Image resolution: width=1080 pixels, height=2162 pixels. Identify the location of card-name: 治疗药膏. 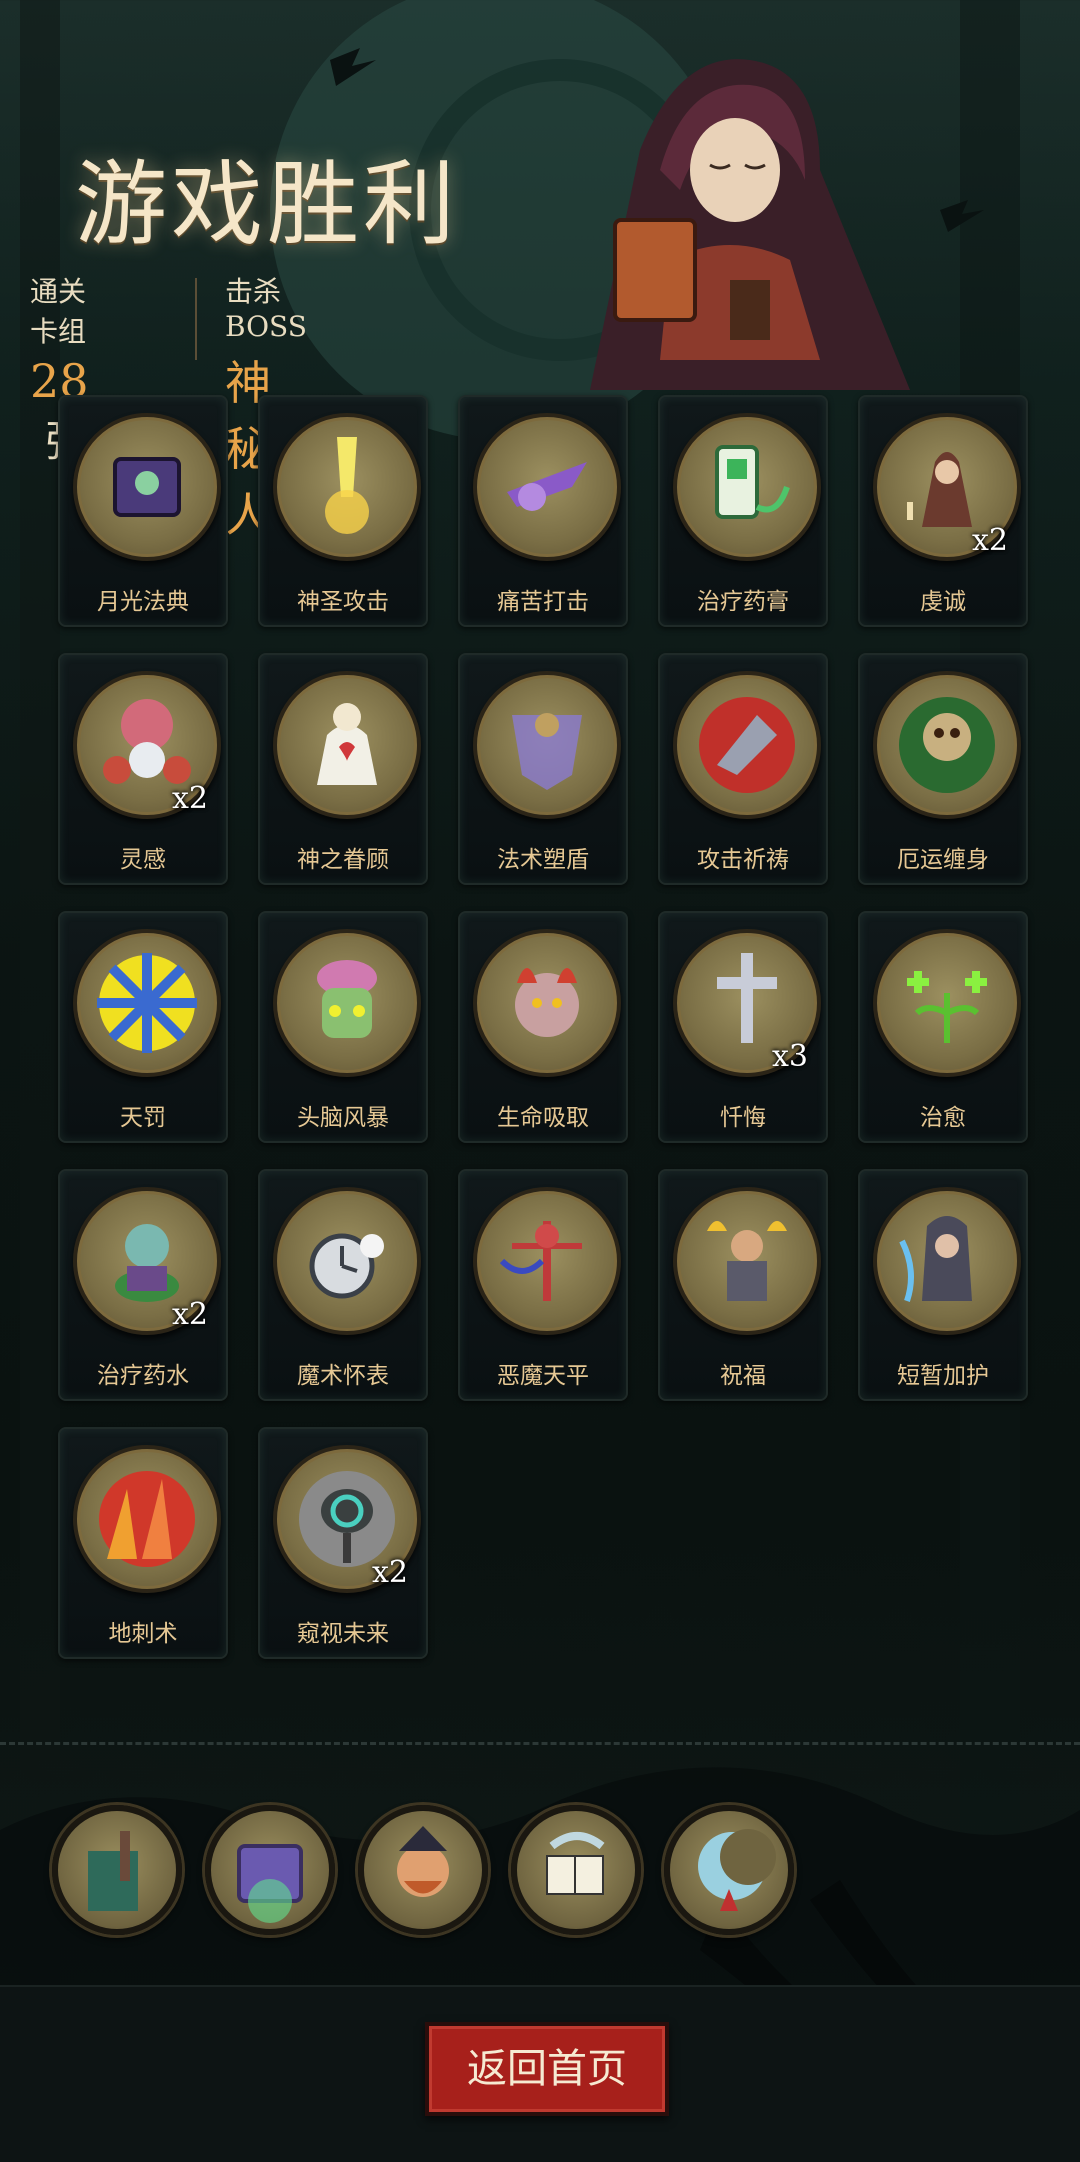
(743, 602).